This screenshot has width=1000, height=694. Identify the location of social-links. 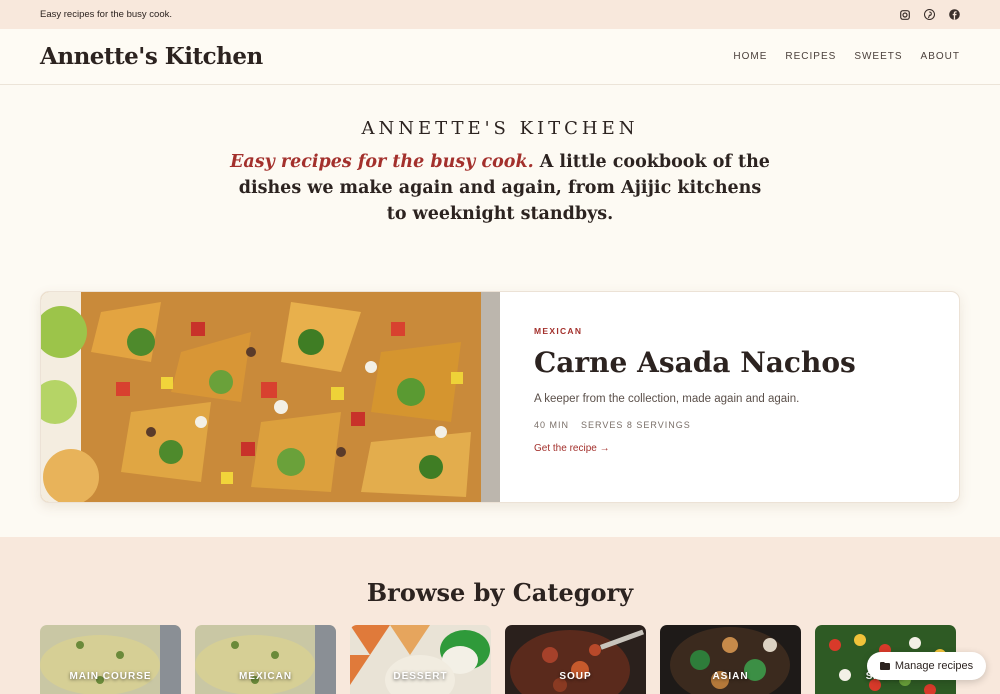
(929, 14).